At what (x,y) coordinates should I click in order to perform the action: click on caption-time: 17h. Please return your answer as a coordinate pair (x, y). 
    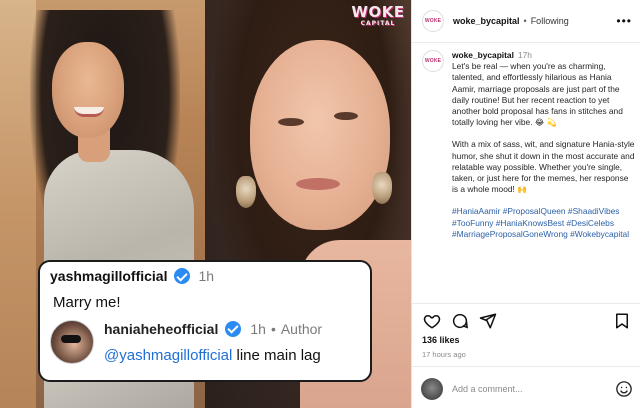
    Looking at the image, I should click on (524, 55).